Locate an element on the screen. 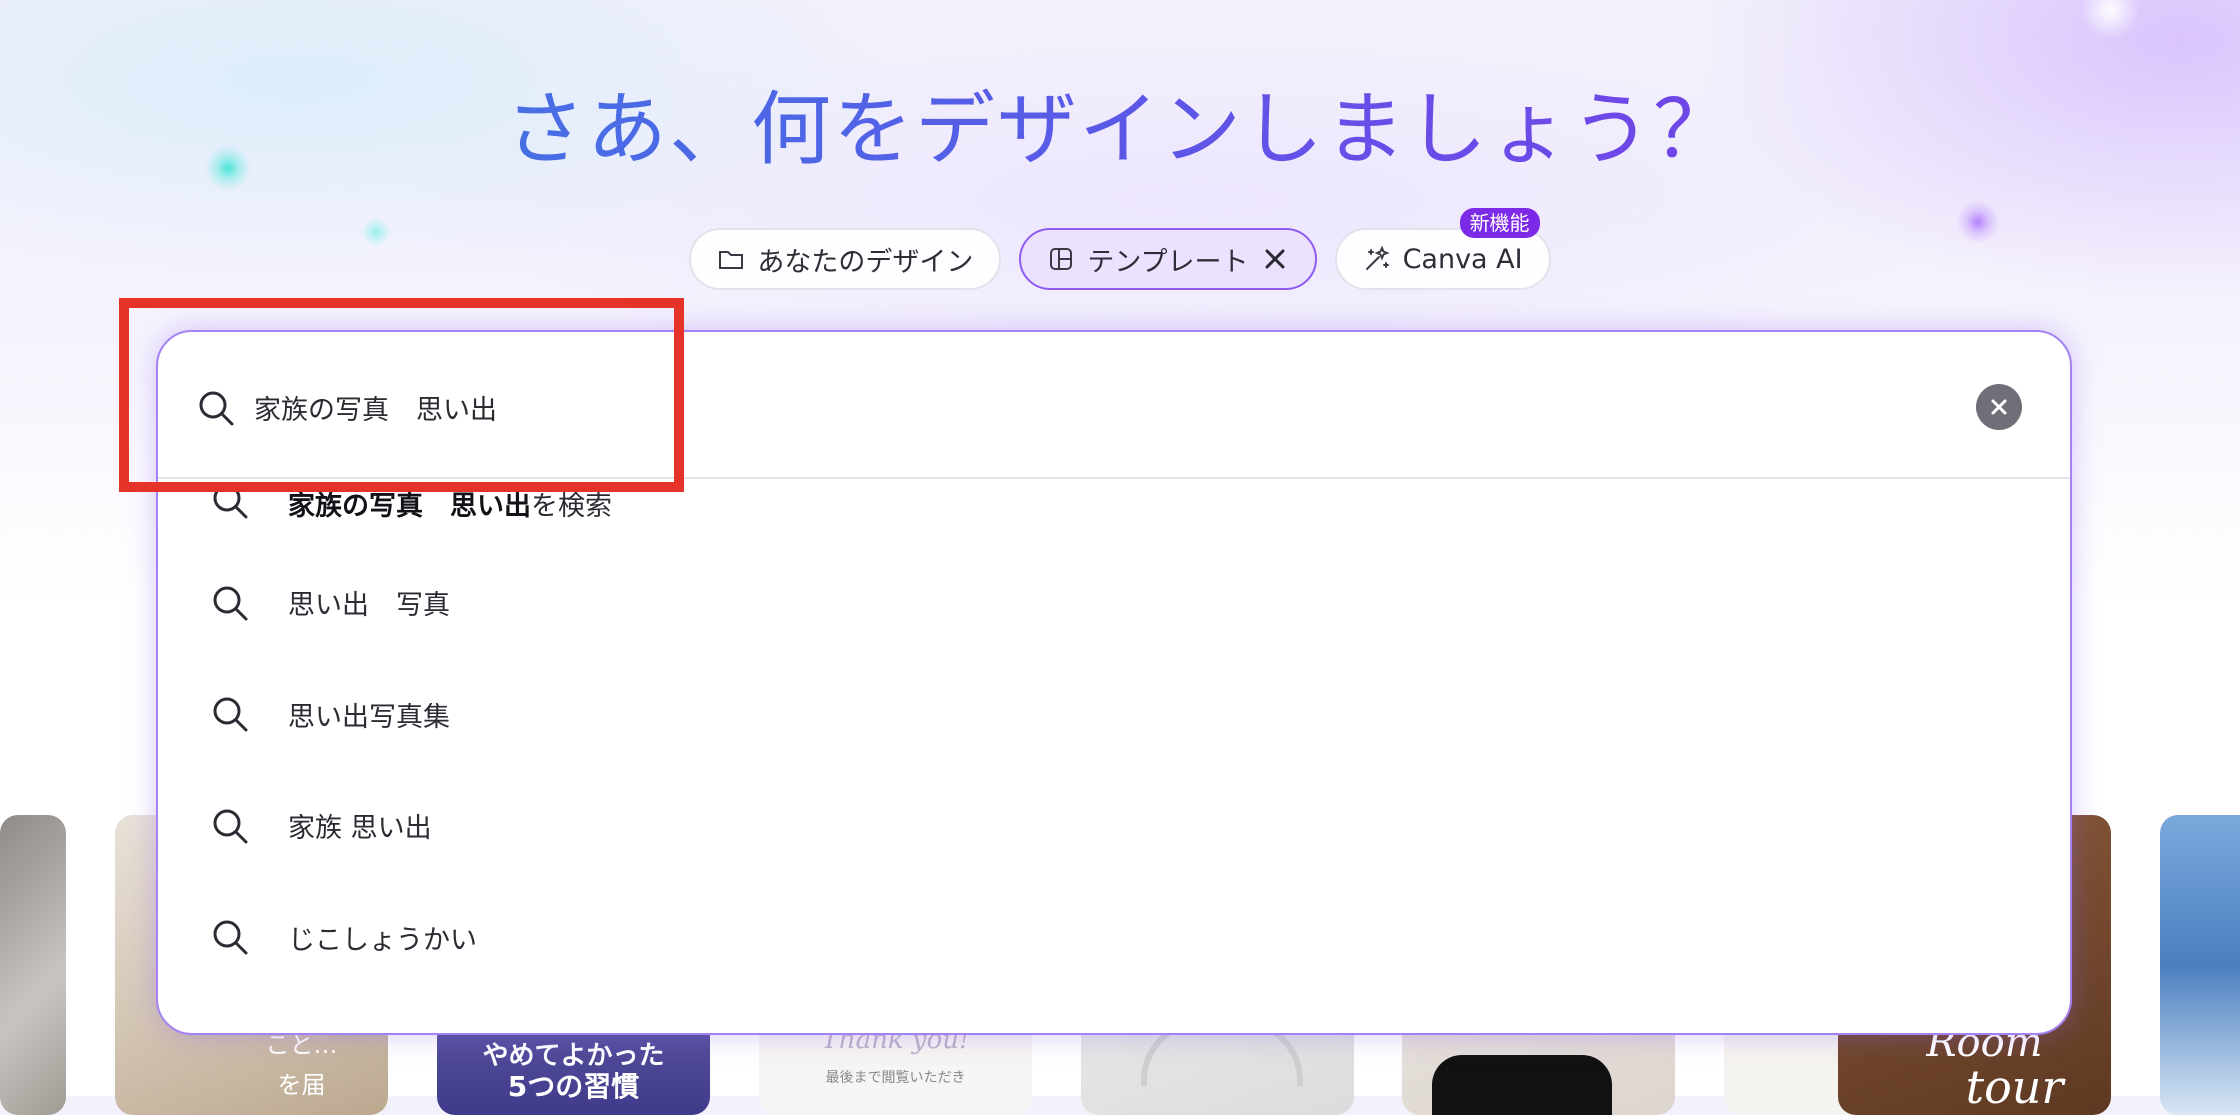 The width and height of the screenshot is (2240, 1115). suggestion-item: 家族 思い出 is located at coordinates (1114, 826).